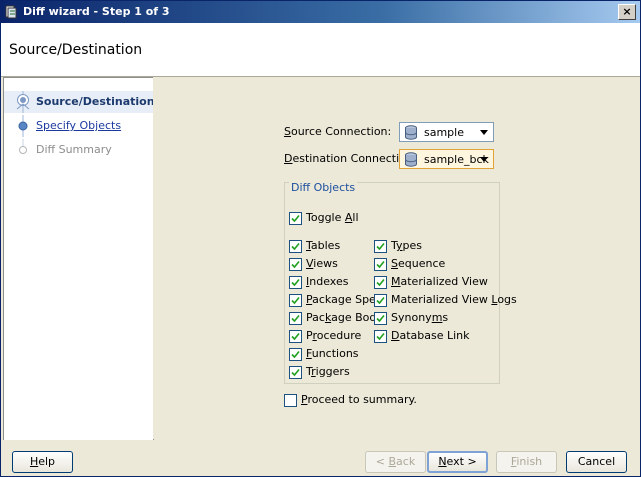 The width and height of the screenshot is (641, 477). Describe the element at coordinates (320, 458) in the screenshot. I see `button-bar: Help < Back Next > Finish Cancel` at that location.